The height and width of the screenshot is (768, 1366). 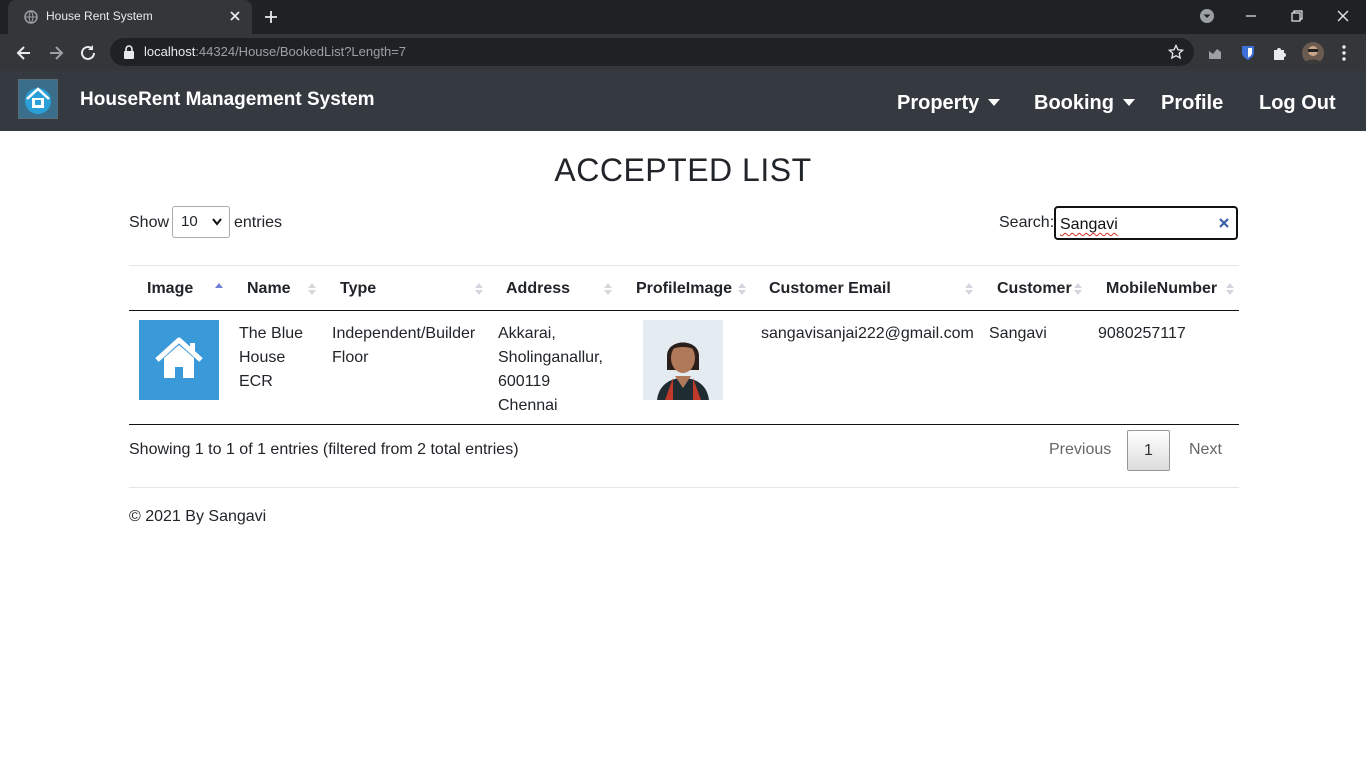 I want to click on show-label: Show, so click(x=149, y=222).